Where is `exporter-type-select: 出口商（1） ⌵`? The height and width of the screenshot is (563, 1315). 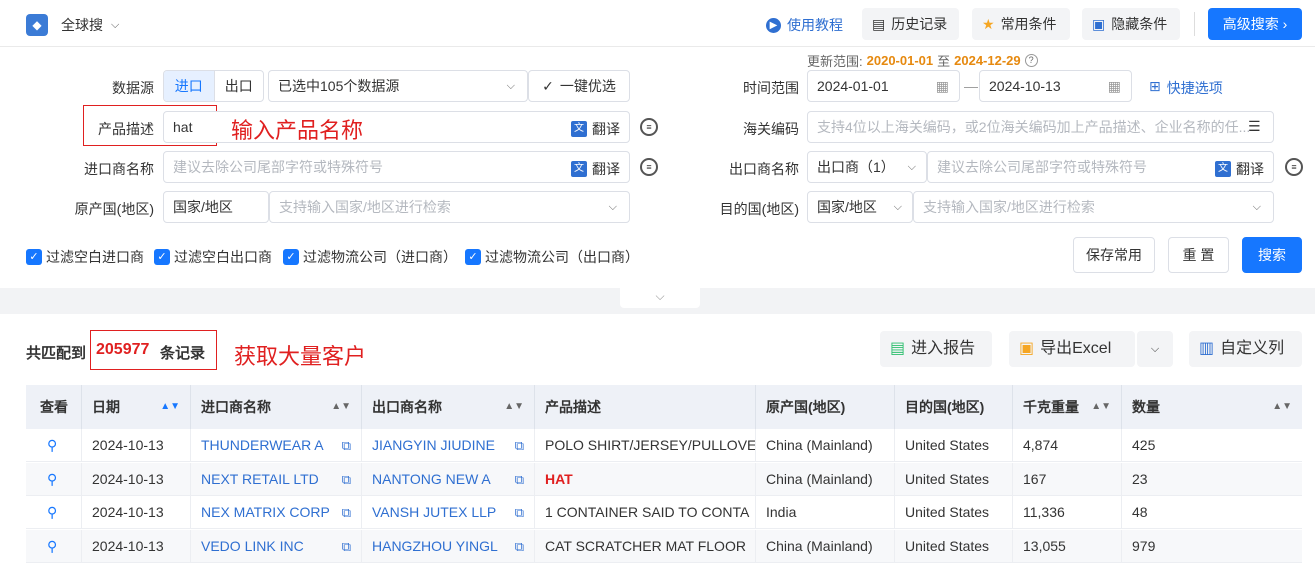
exporter-type-select: 出口商（1） ⌵ is located at coordinates (867, 167).